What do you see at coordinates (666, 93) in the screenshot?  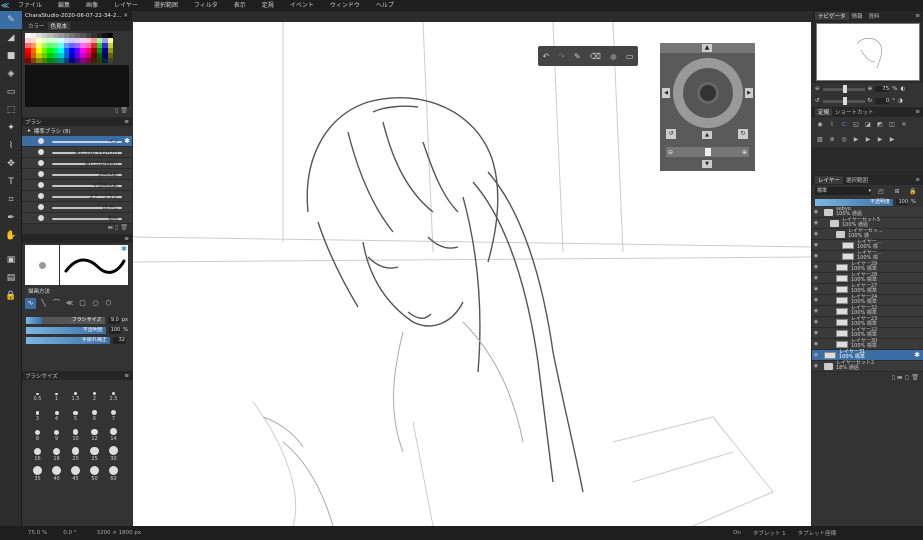 I see `chevron-left-icon: ◀` at bounding box center [666, 93].